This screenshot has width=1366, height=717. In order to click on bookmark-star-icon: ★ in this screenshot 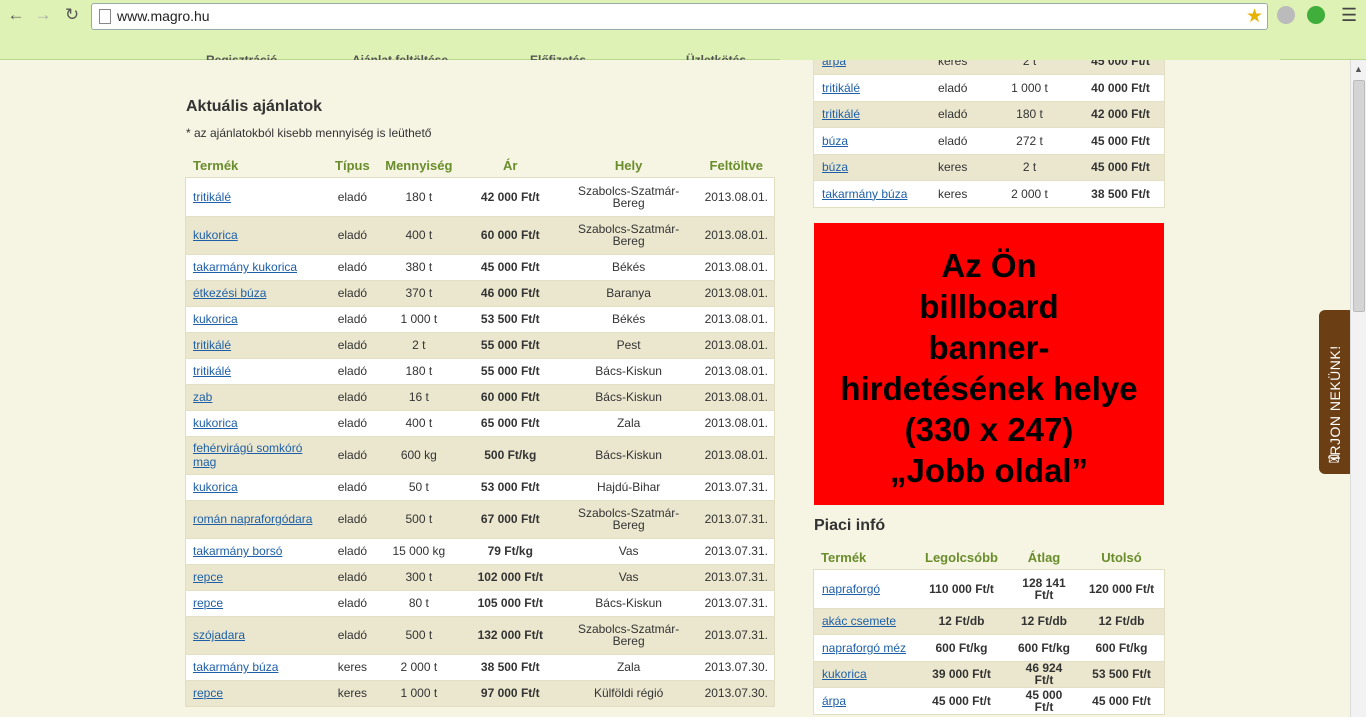, I will do `click(1254, 16)`.